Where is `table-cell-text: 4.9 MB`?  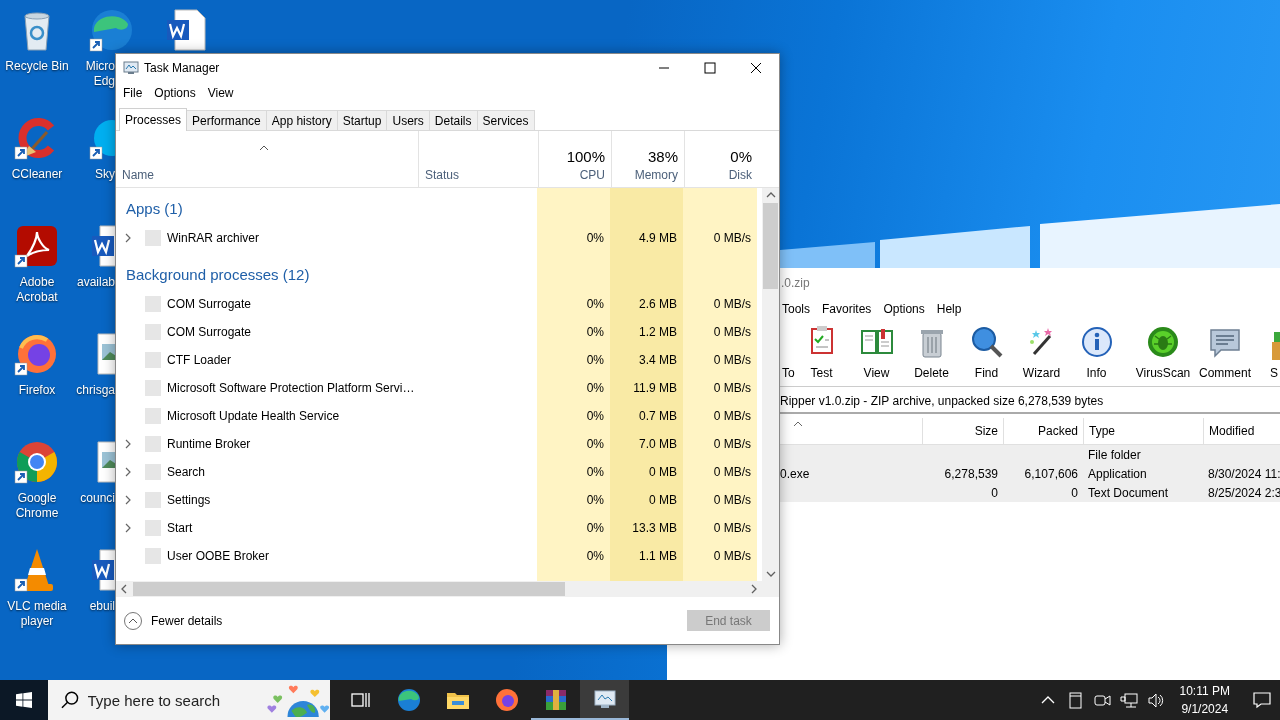 table-cell-text: 4.9 MB is located at coordinates (658, 238).